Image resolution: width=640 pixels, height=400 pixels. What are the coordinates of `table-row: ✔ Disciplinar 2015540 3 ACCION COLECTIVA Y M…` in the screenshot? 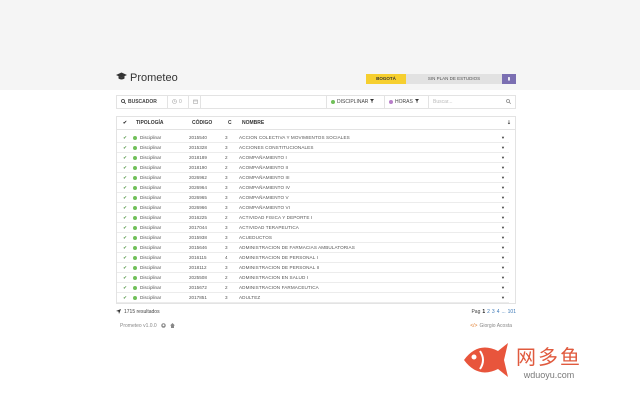 It's located at (313, 138).